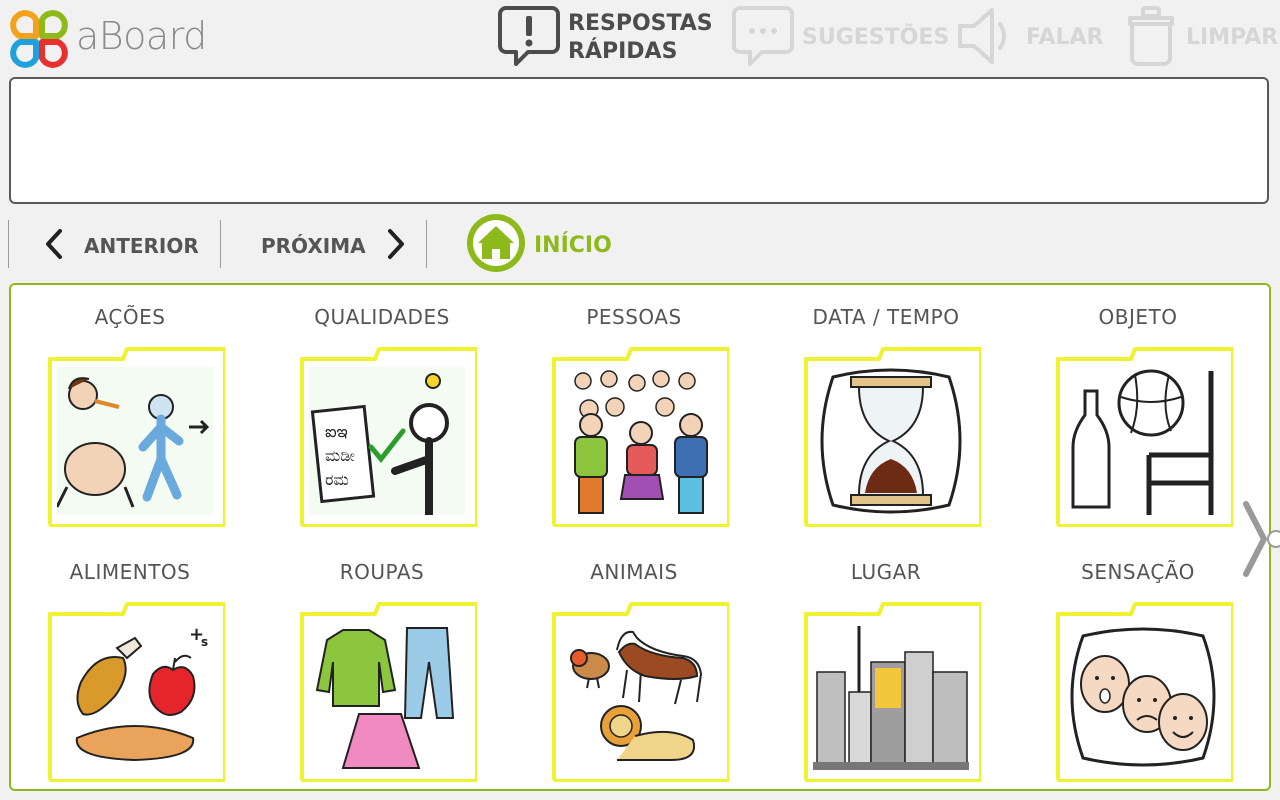 The image size is (1280, 800). Describe the element at coordinates (204, 642) in the screenshot. I see `svg-text: s` at that location.